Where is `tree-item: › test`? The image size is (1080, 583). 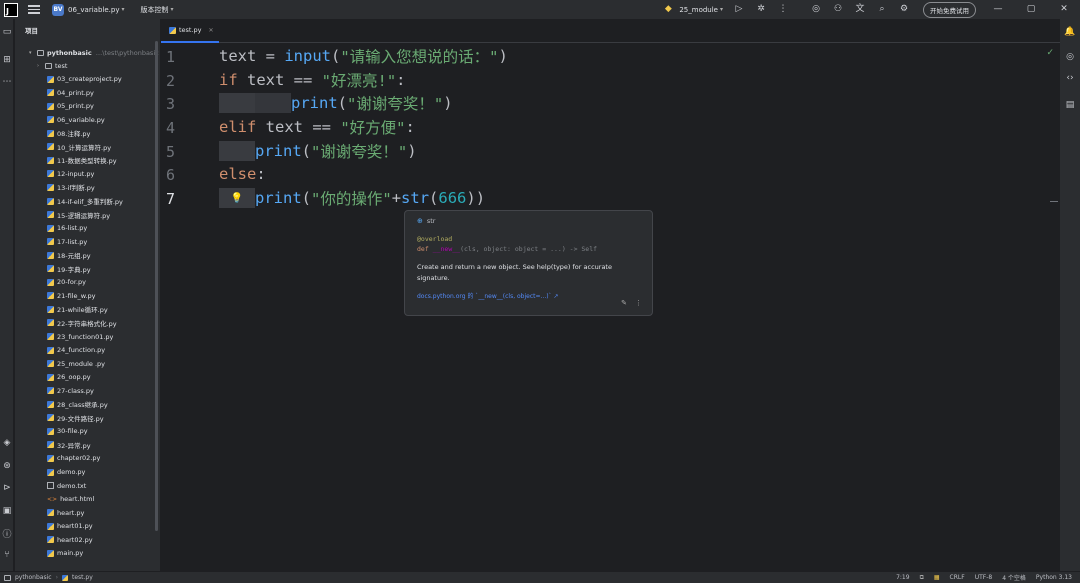 tree-item: › test is located at coordinates (52, 65).